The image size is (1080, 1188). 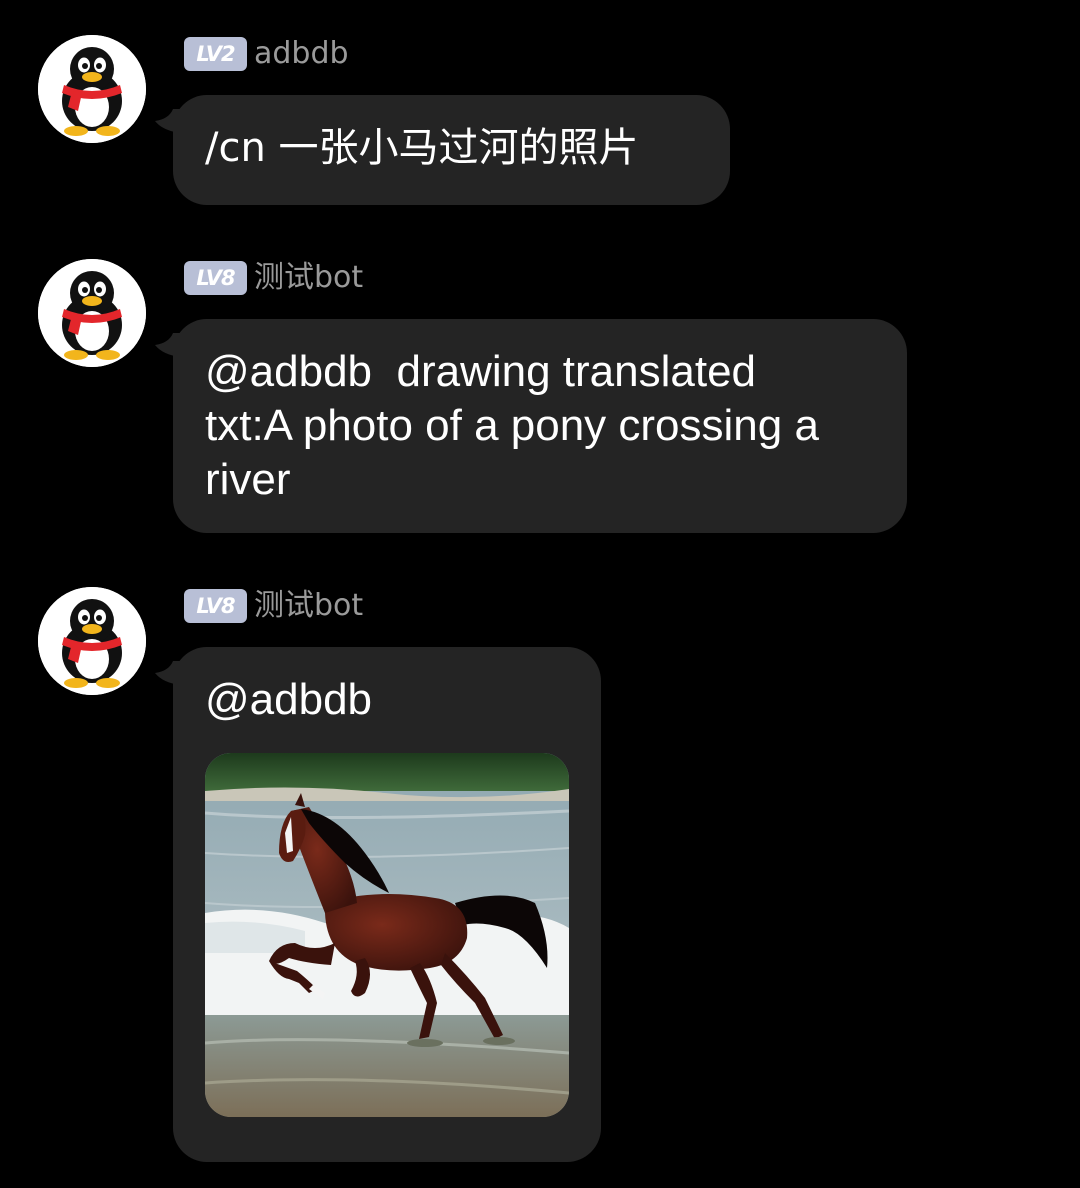 What do you see at coordinates (301, 54) in the screenshot?
I see `sender-name: adbdb` at bounding box center [301, 54].